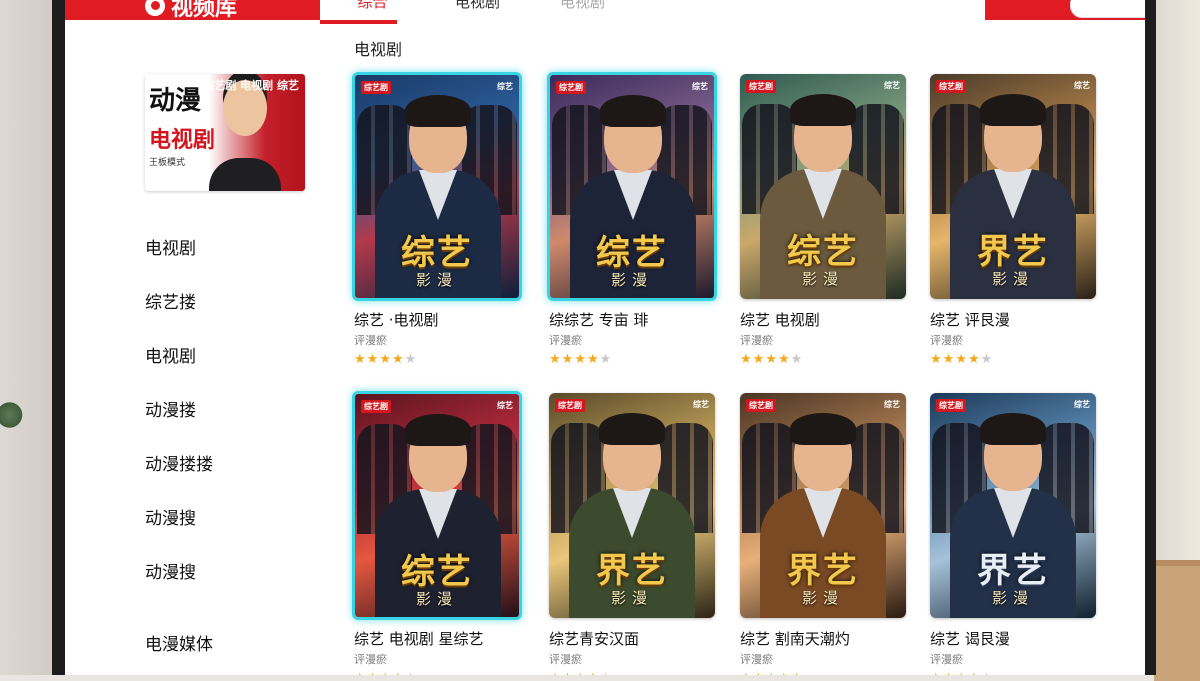  What do you see at coordinates (1101, 5) in the screenshot?
I see `top-icons: ◔ ⚙` at bounding box center [1101, 5].